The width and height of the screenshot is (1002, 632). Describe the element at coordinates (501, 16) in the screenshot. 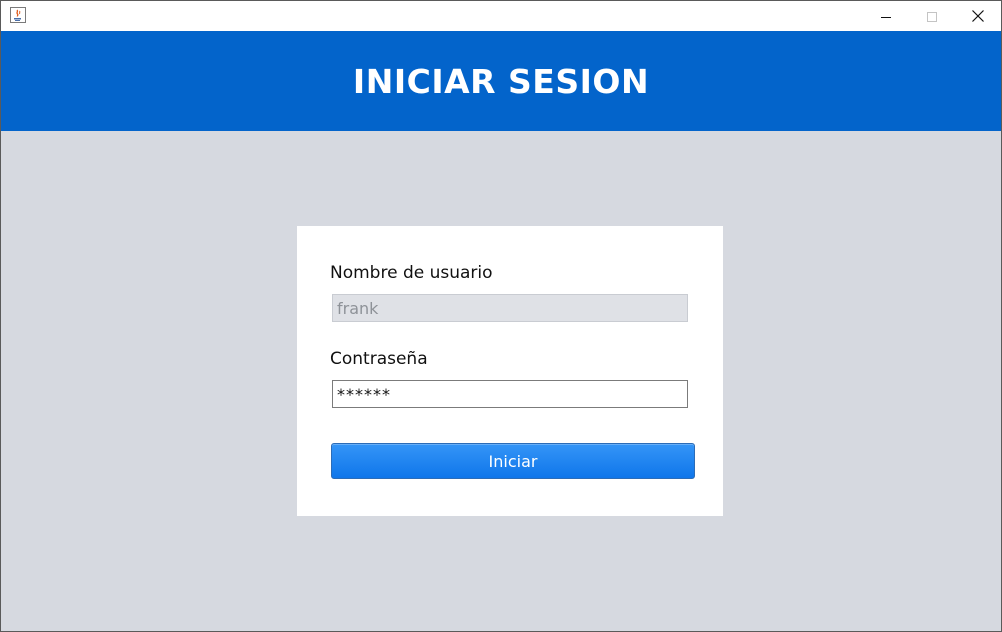

I see `title-bar` at that location.